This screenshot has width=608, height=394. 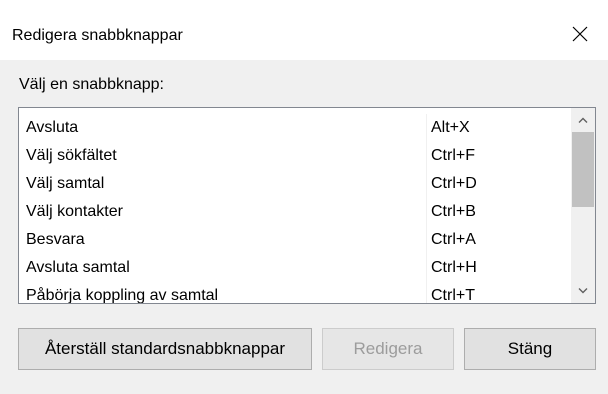 What do you see at coordinates (295, 184) in the screenshot?
I see `list-item: Välj samtal Ctrl+D` at bounding box center [295, 184].